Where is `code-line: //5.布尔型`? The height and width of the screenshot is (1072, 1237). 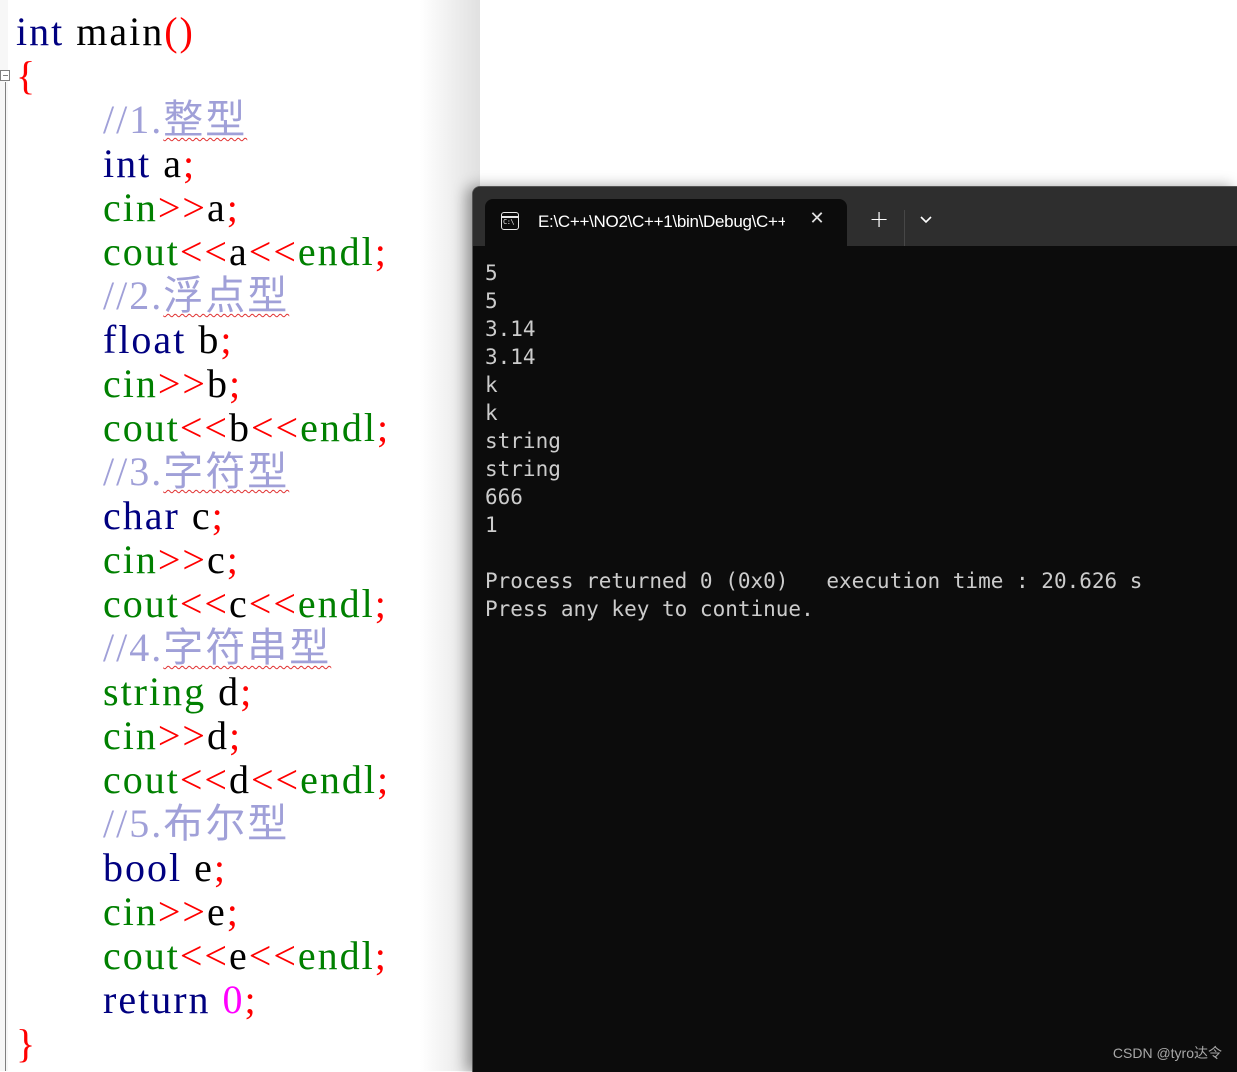
code-line: //5.布尔型 is located at coordinates (203, 824).